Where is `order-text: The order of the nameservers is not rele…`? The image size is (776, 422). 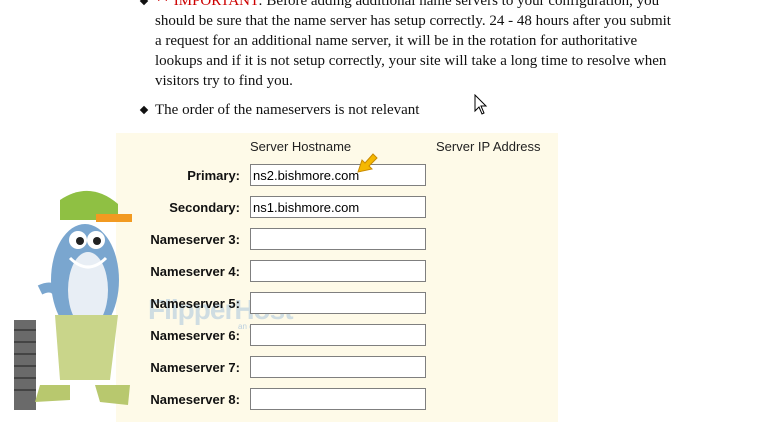
order-text: The order of the nameservers is not rele… is located at coordinates (287, 110).